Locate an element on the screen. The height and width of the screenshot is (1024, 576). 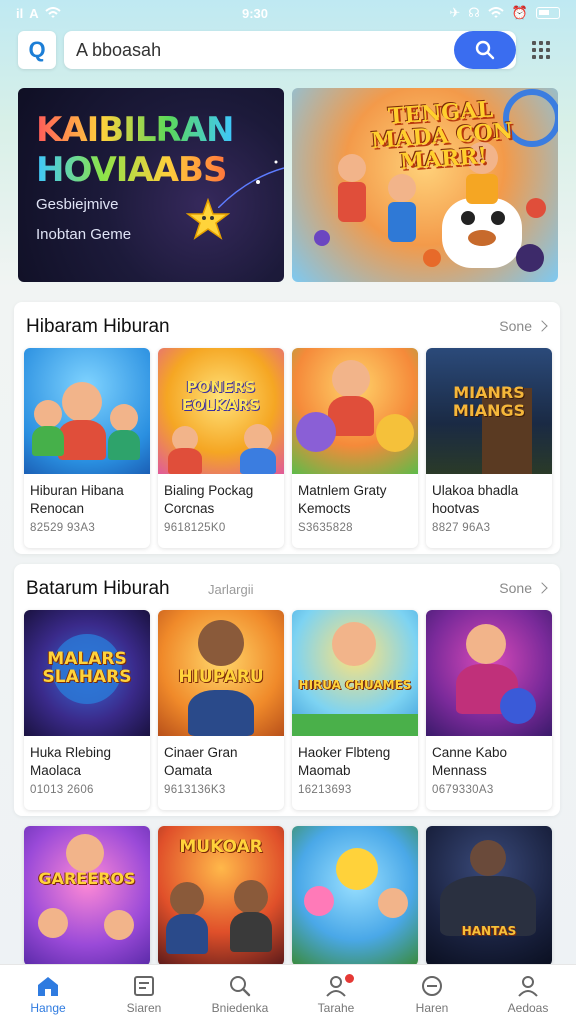
game-name: Ulakoa bhadla hootvas is located at coordinates (475, 499).